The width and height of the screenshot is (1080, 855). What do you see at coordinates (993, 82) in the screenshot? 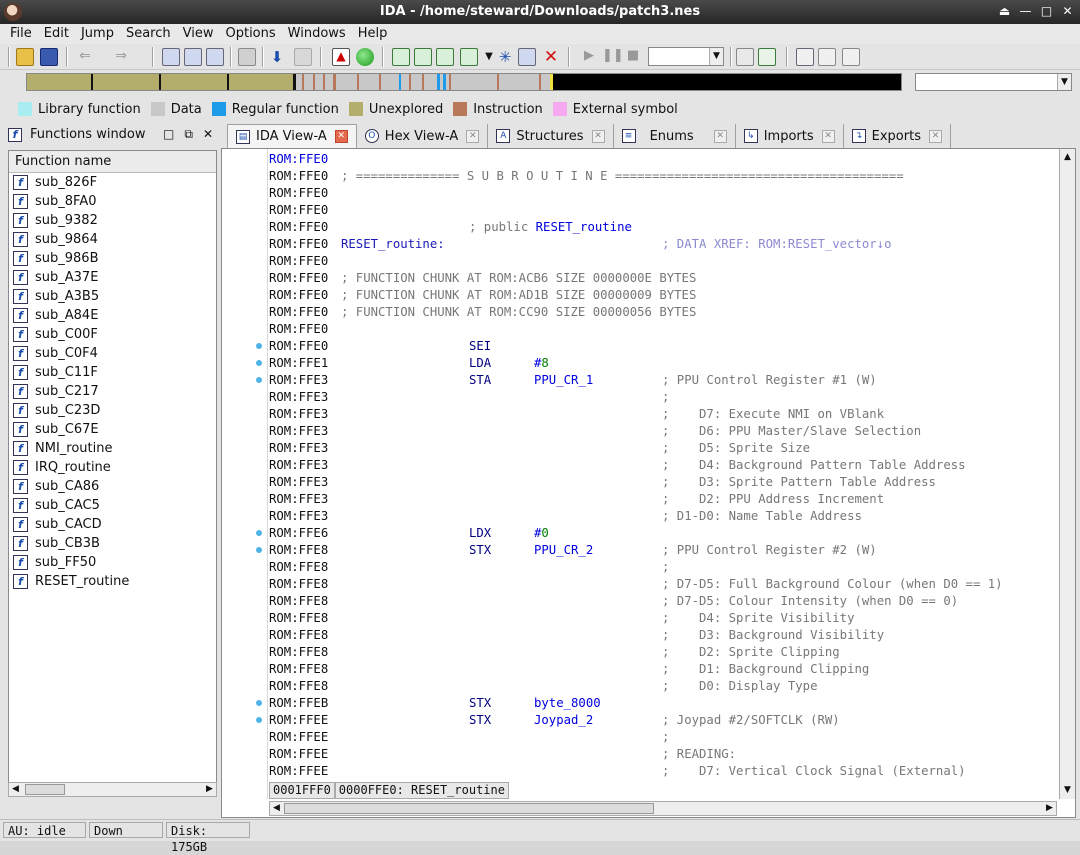
I see `segment-select: ▼` at bounding box center [993, 82].